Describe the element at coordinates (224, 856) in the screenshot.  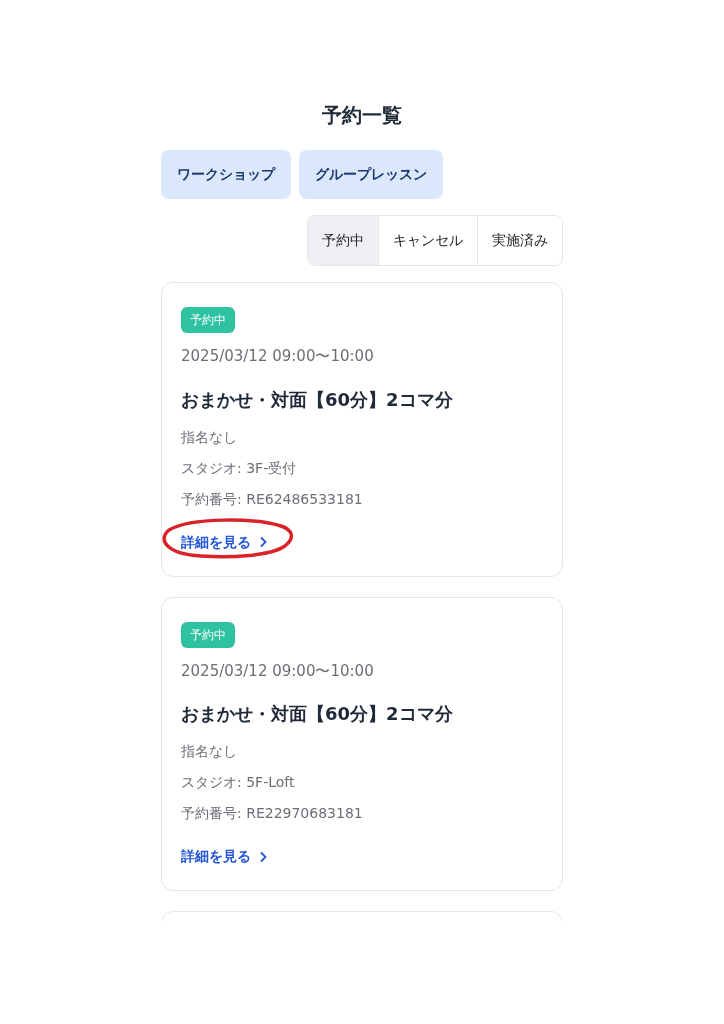
I see `details-link: 詳細を見る` at that location.